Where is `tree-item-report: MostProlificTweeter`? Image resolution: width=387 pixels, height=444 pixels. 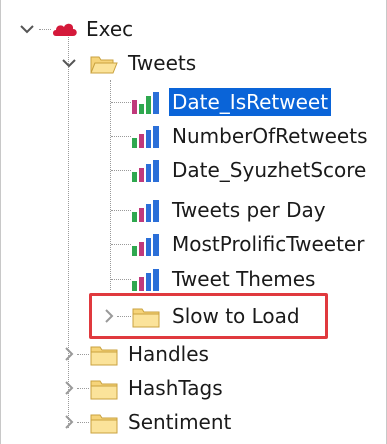
tree-item-report: MostProlificTweeter is located at coordinates (194, 244).